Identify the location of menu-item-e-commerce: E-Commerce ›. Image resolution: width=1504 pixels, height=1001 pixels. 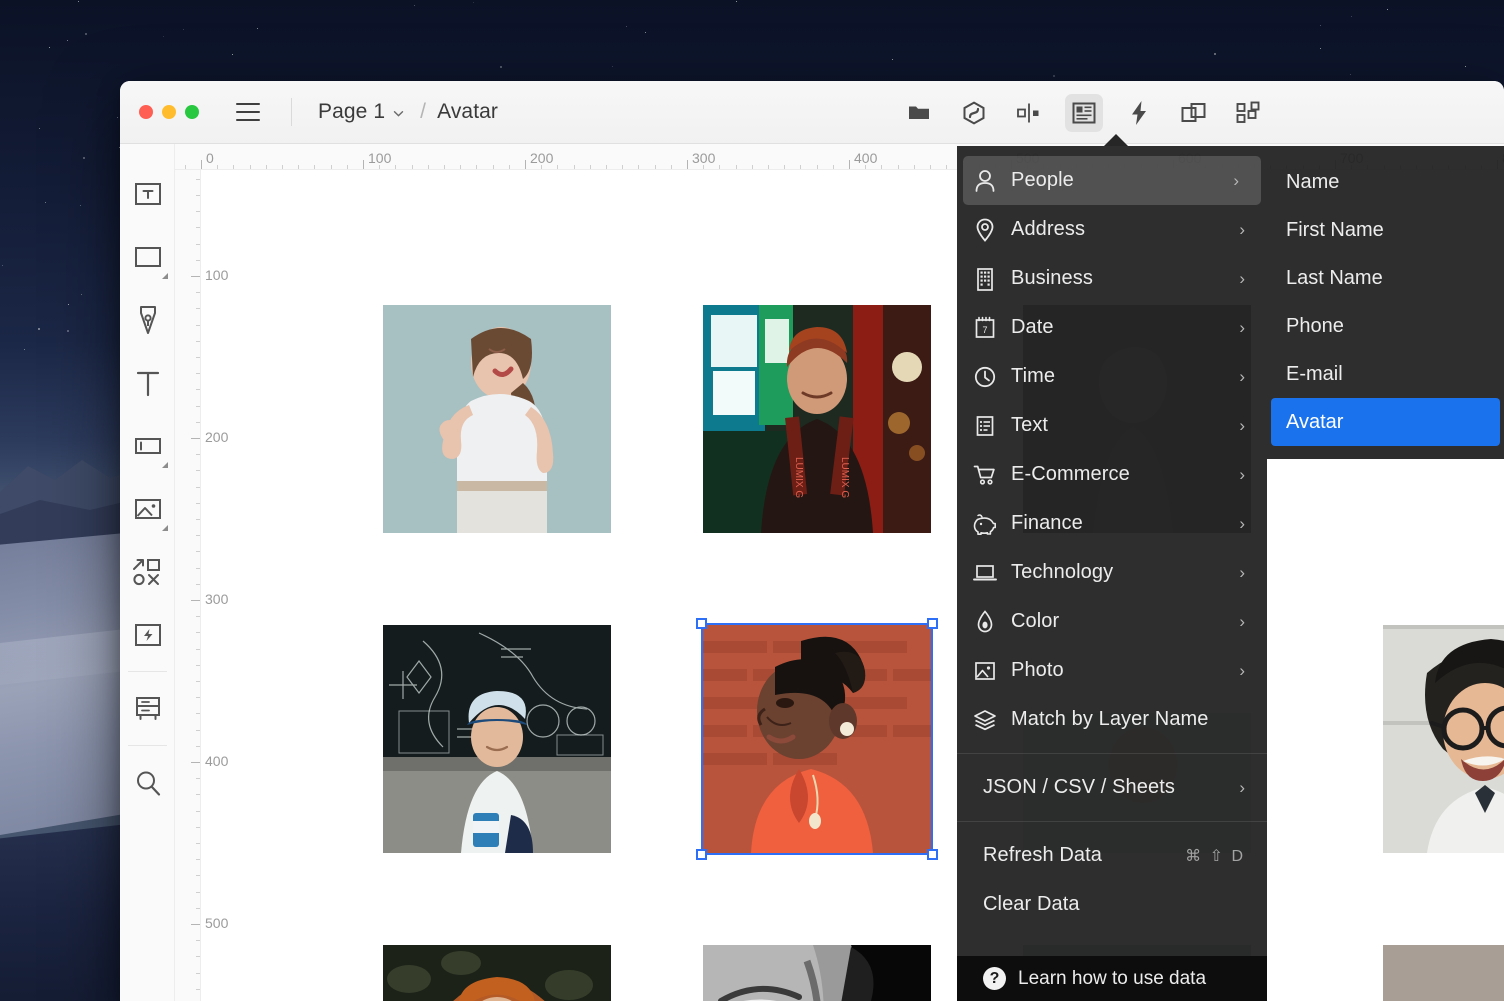
(1112, 474).